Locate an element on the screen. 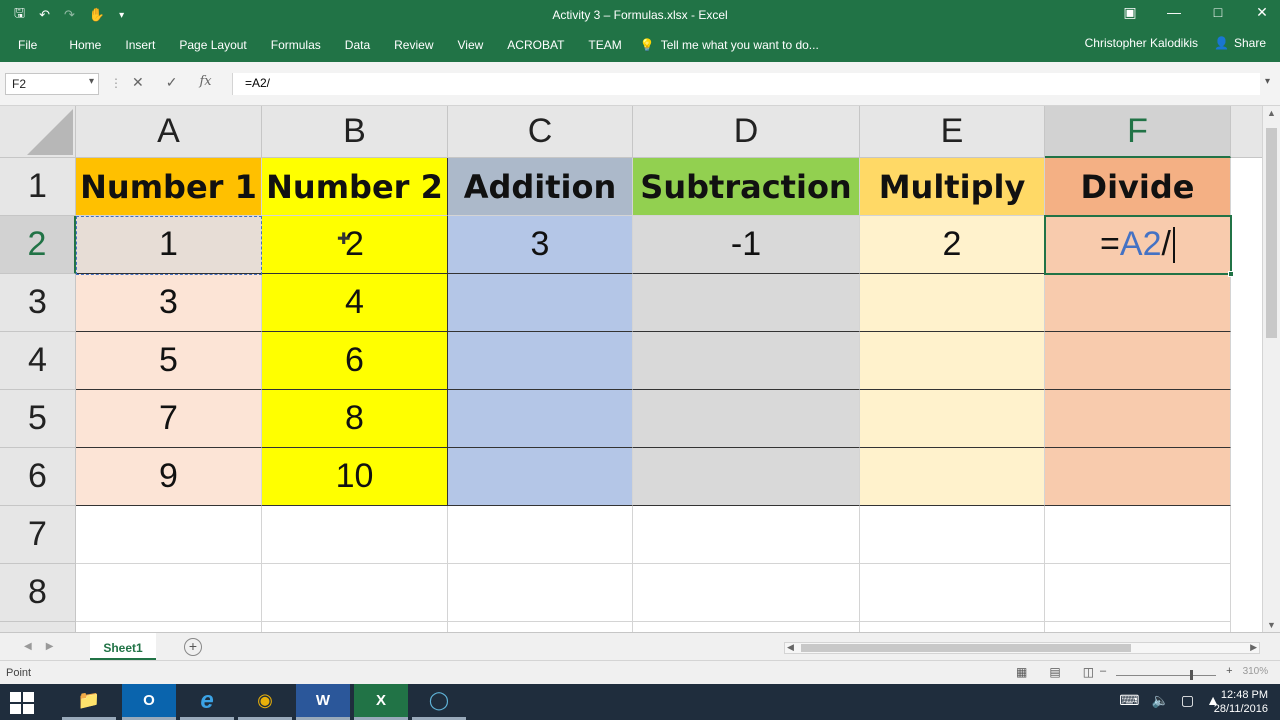 This screenshot has width=1280, height=720. cell-b5: 8 is located at coordinates (355, 419).